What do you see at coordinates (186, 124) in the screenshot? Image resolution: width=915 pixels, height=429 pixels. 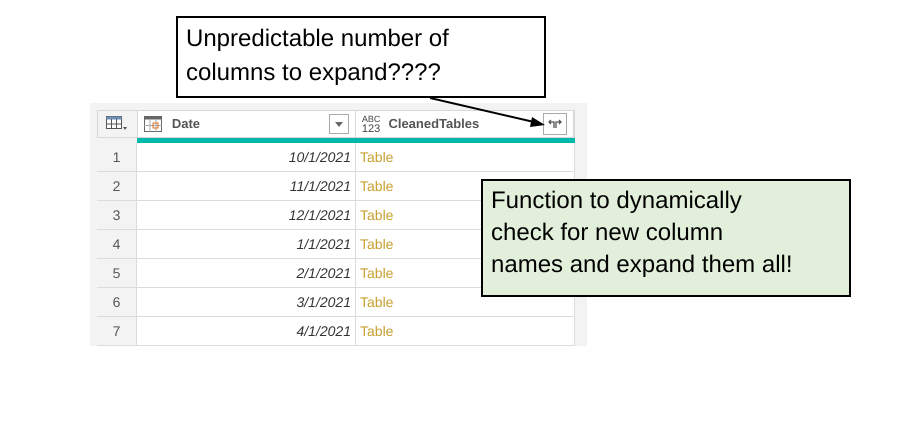 I see `column-header: Date` at bounding box center [186, 124].